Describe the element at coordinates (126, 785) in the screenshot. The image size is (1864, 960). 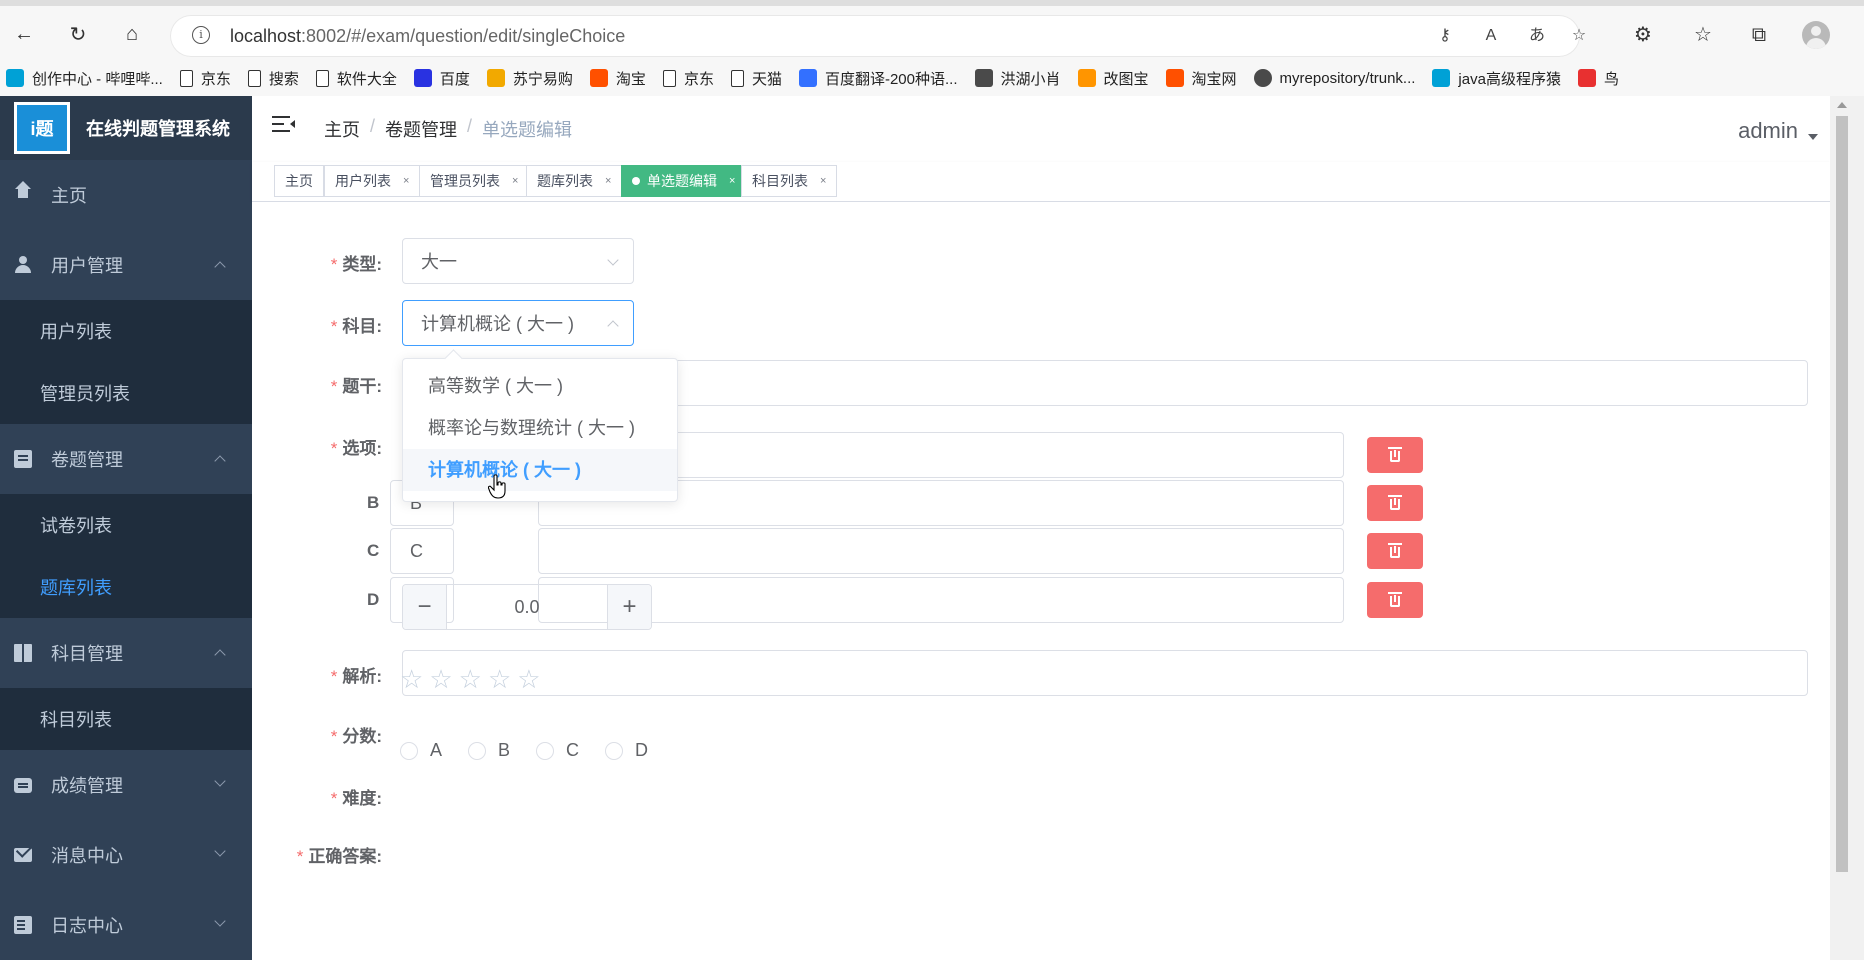
I see `sidebar-item-4: 成绩管理` at that location.